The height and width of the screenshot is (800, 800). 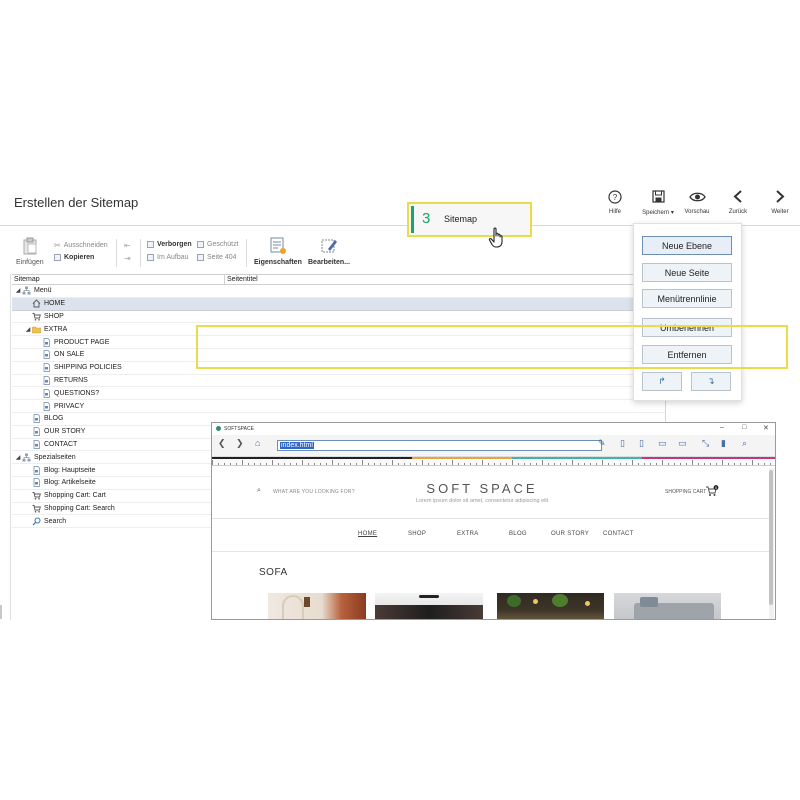 What do you see at coordinates (439, 445) in the screenshot?
I see `url-input: index.html` at bounding box center [439, 445].